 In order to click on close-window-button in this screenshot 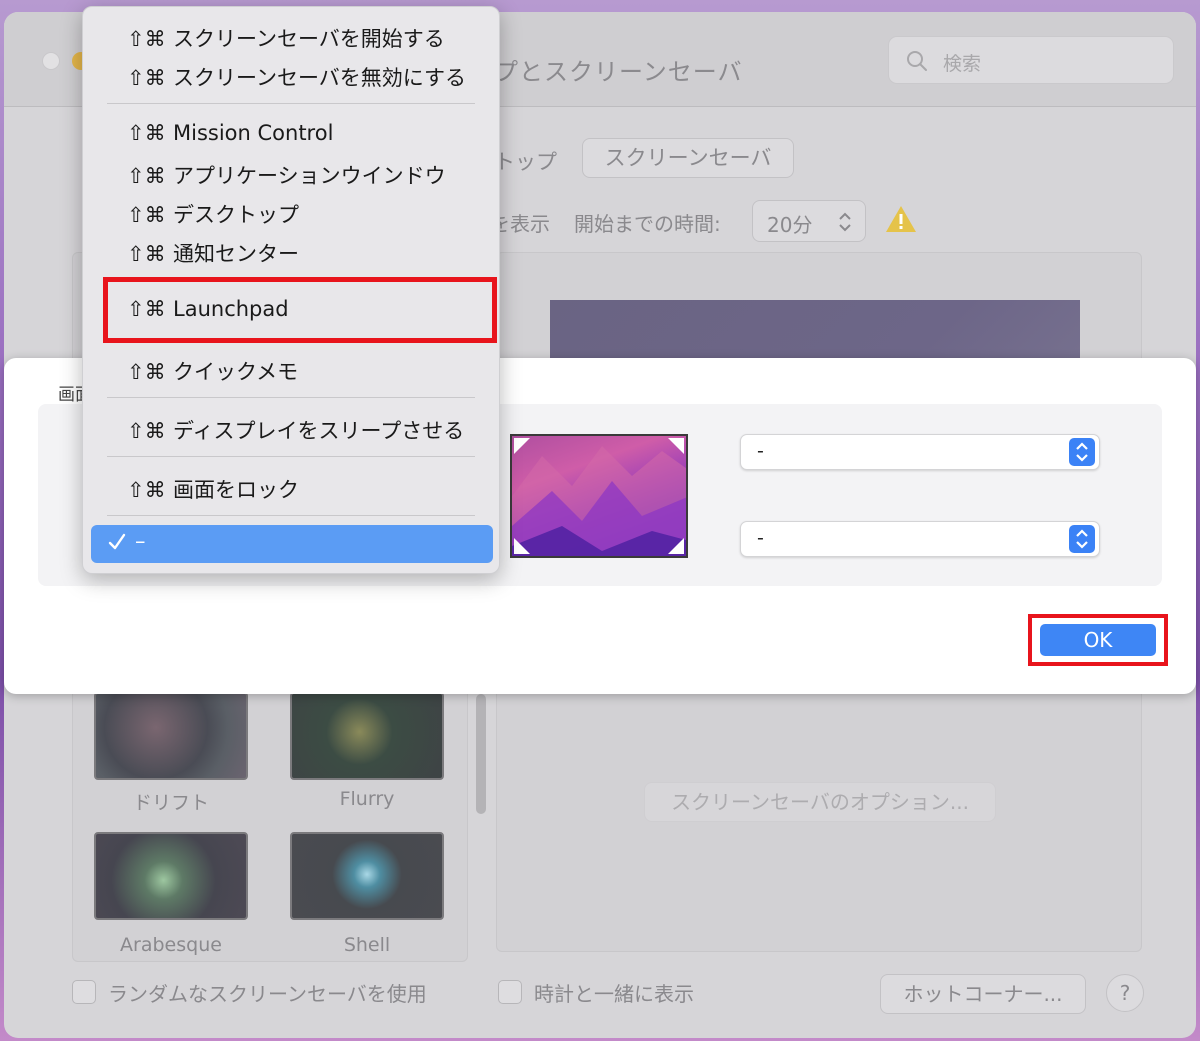, I will do `click(51, 61)`.